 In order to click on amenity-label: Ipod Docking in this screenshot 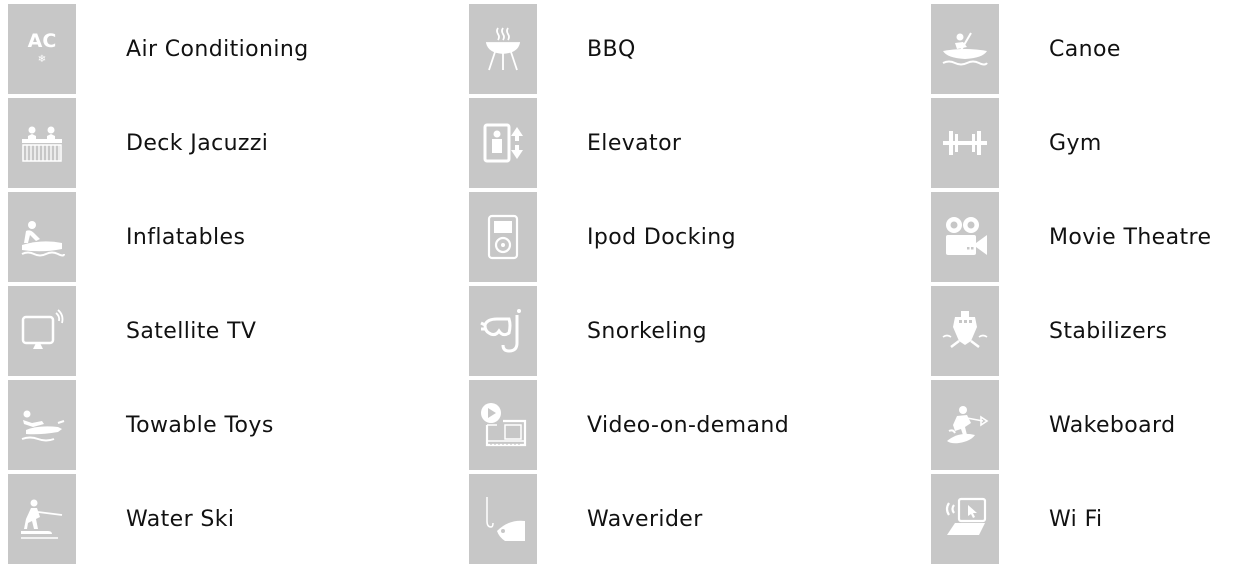, I will do `click(661, 237)`.